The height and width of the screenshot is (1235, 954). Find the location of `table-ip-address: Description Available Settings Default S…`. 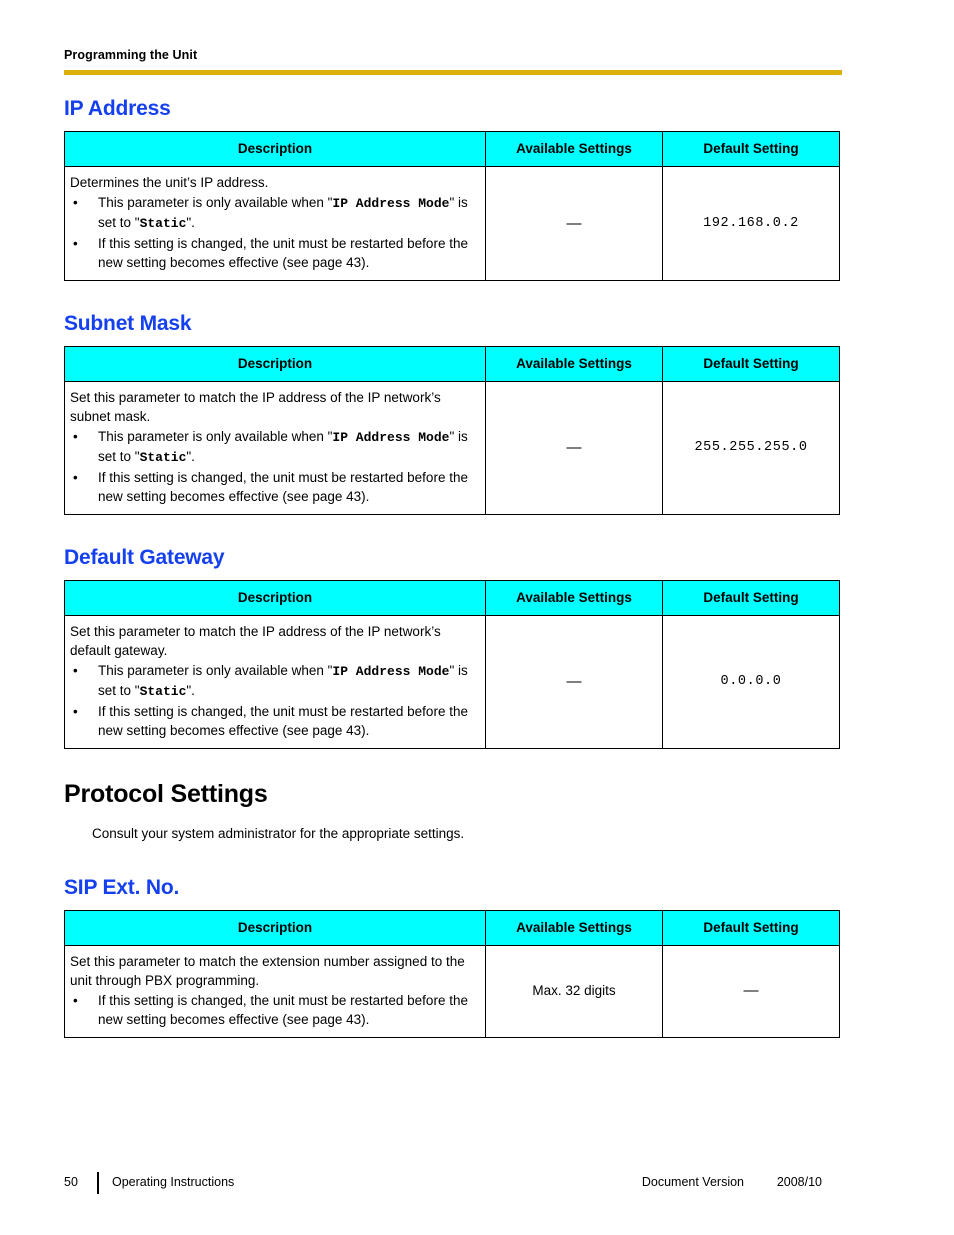

table-ip-address: Description Available Settings Default S… is located at coordinates (452, 206).